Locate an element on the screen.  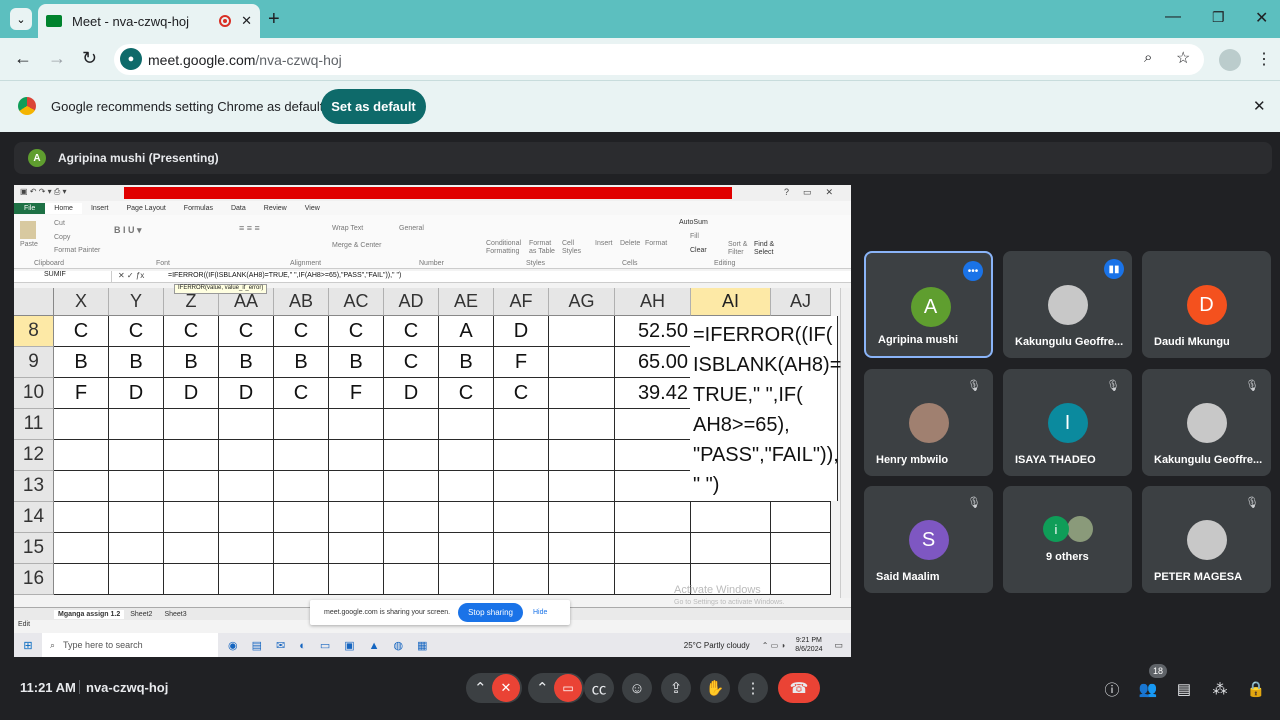
clear-button: Clear is located at coordinates (698, 250).